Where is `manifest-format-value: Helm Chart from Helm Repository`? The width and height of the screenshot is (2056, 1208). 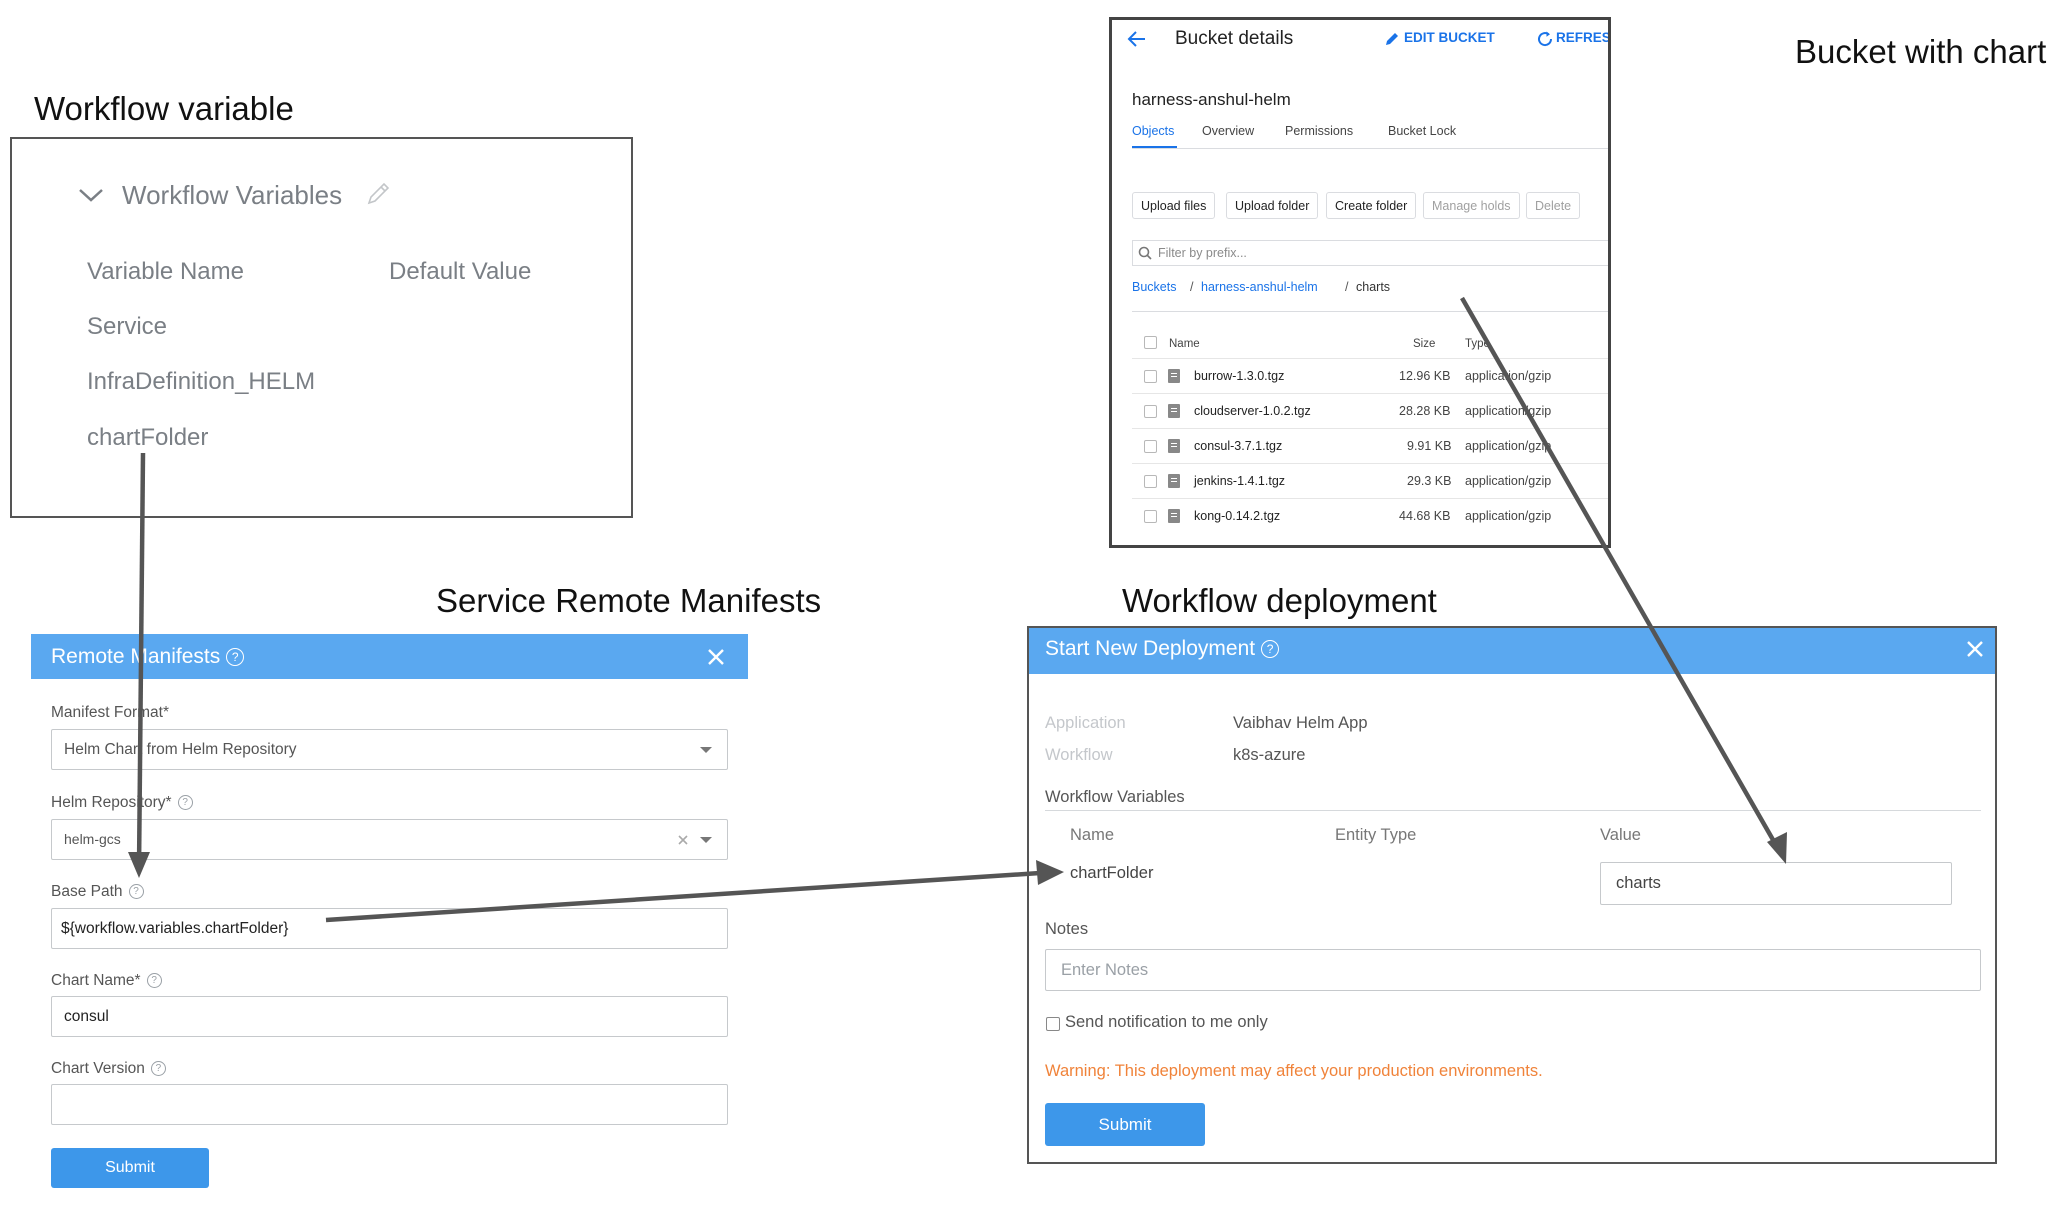 manifest-format-value: Helm Chart from Helm Repository is located at coordinates (180, 749).